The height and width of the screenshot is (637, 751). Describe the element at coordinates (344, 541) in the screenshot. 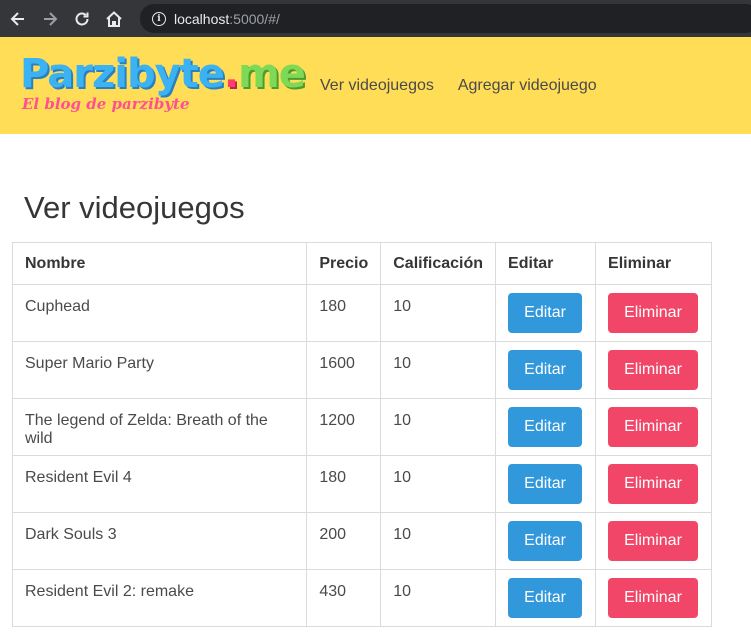

I see `cell-price: 200` at that location.